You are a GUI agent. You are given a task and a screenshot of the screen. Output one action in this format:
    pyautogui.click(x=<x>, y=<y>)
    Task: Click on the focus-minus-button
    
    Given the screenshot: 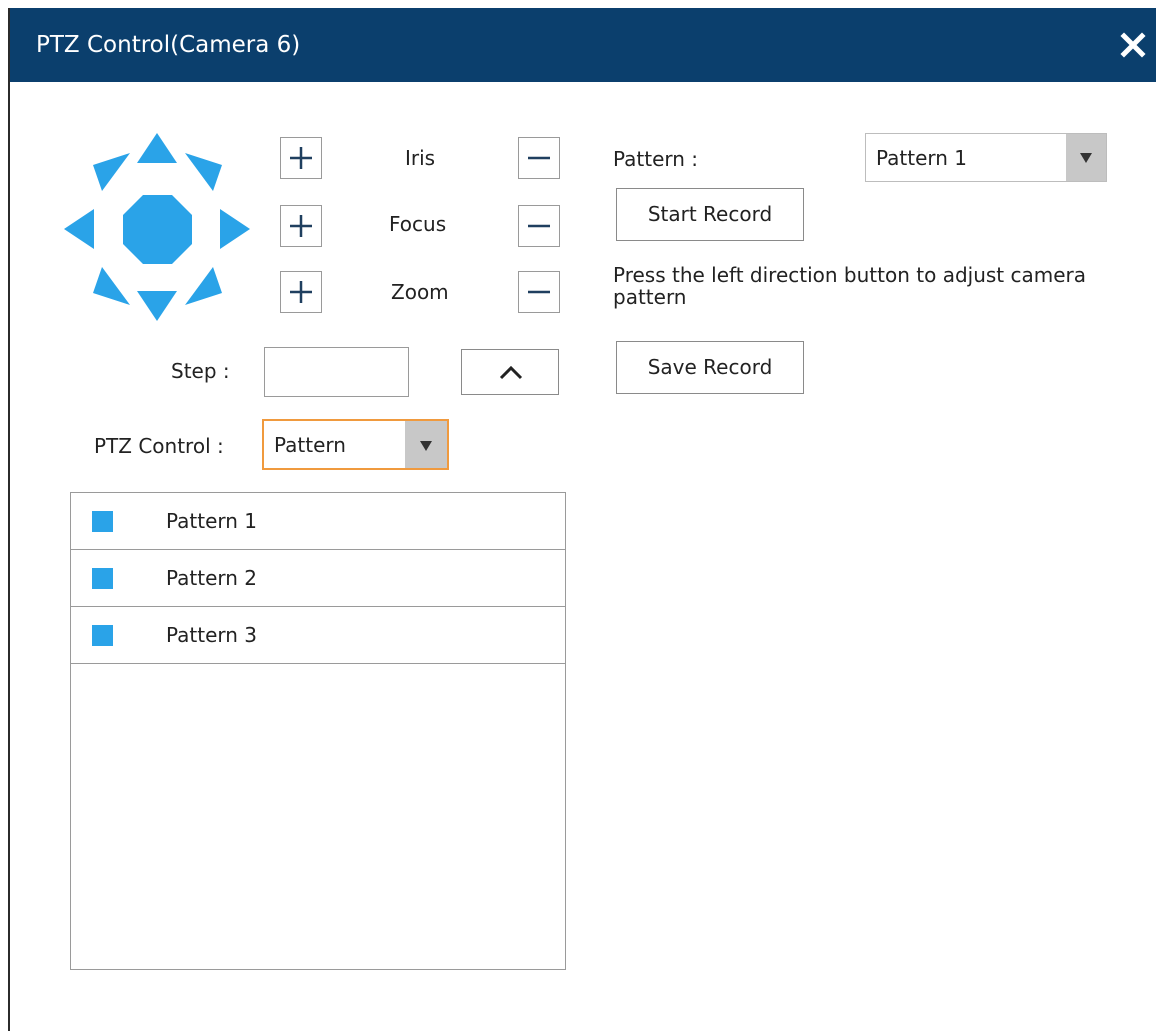 What is the action you would take?
    pyautogui.click(x=539, y=226)
    